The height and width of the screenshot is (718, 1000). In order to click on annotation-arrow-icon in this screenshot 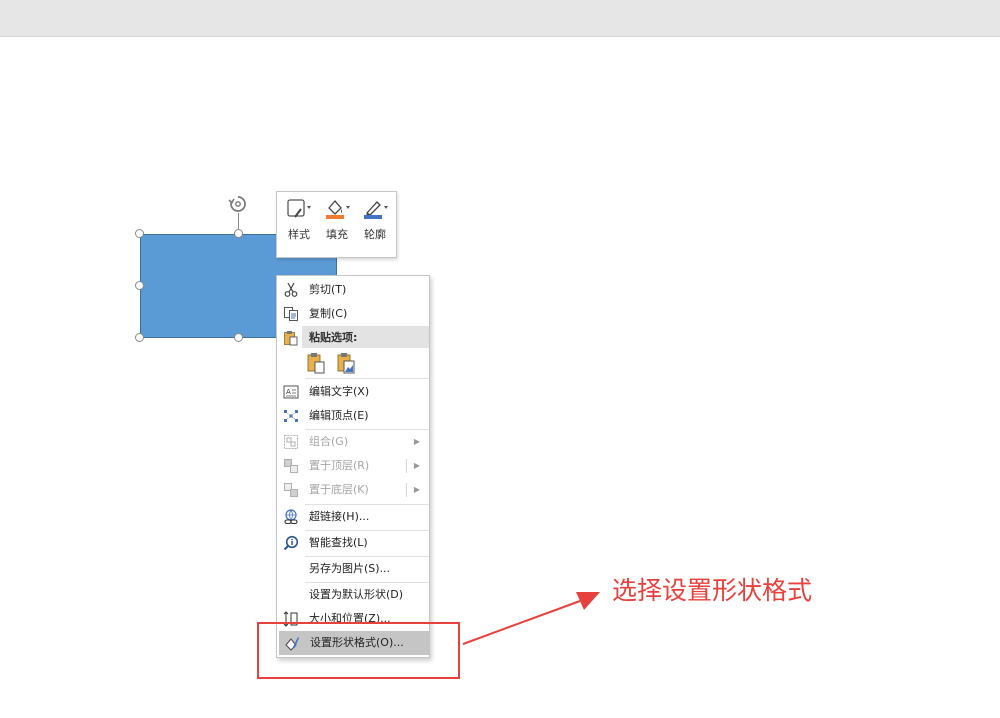, I will do `click(531, 618)`.